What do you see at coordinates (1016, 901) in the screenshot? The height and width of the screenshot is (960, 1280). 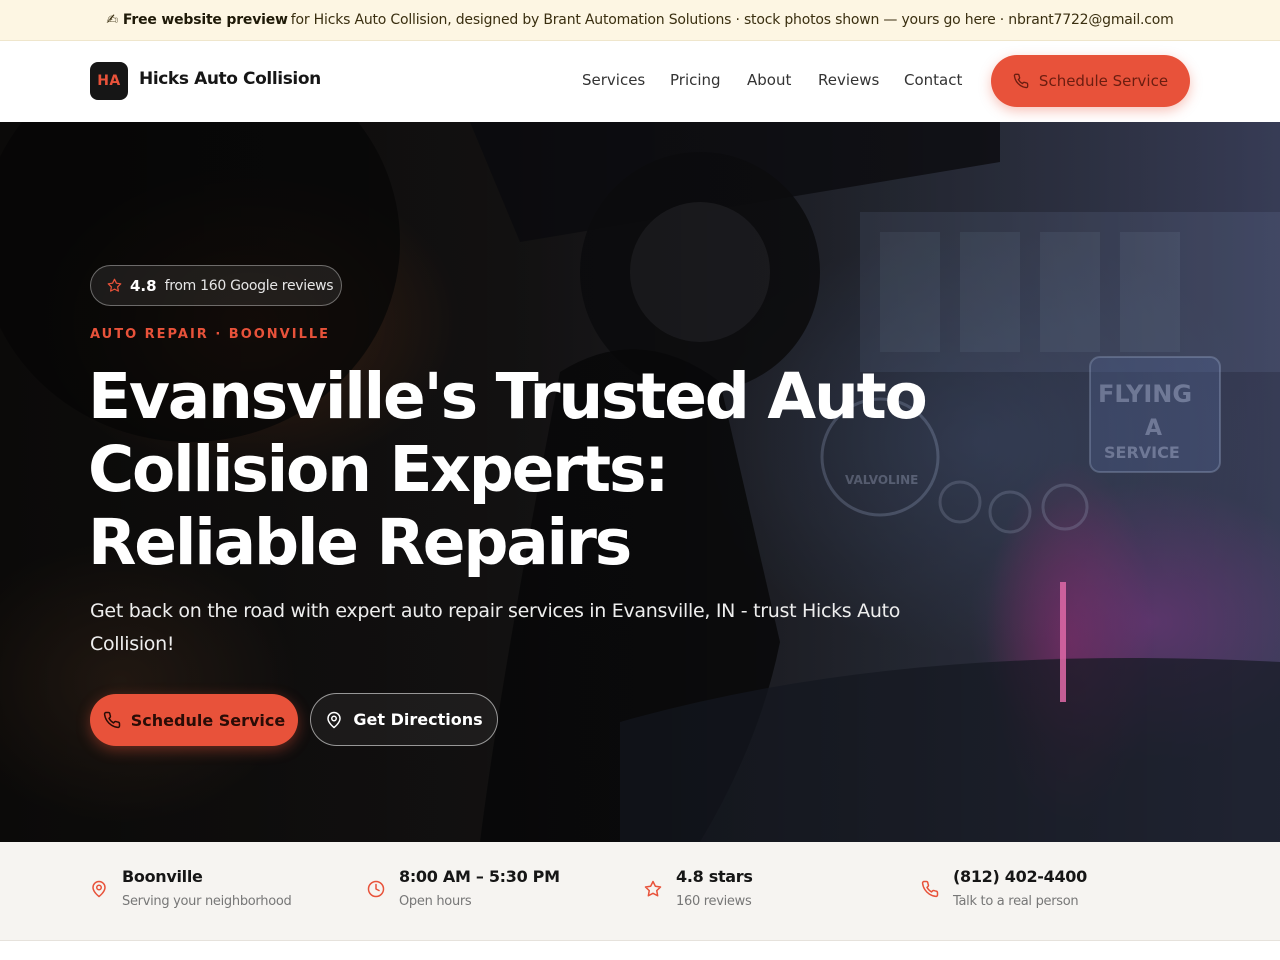 I see `info-sub: Talk to a real person` at bounding box center [1016, 901].